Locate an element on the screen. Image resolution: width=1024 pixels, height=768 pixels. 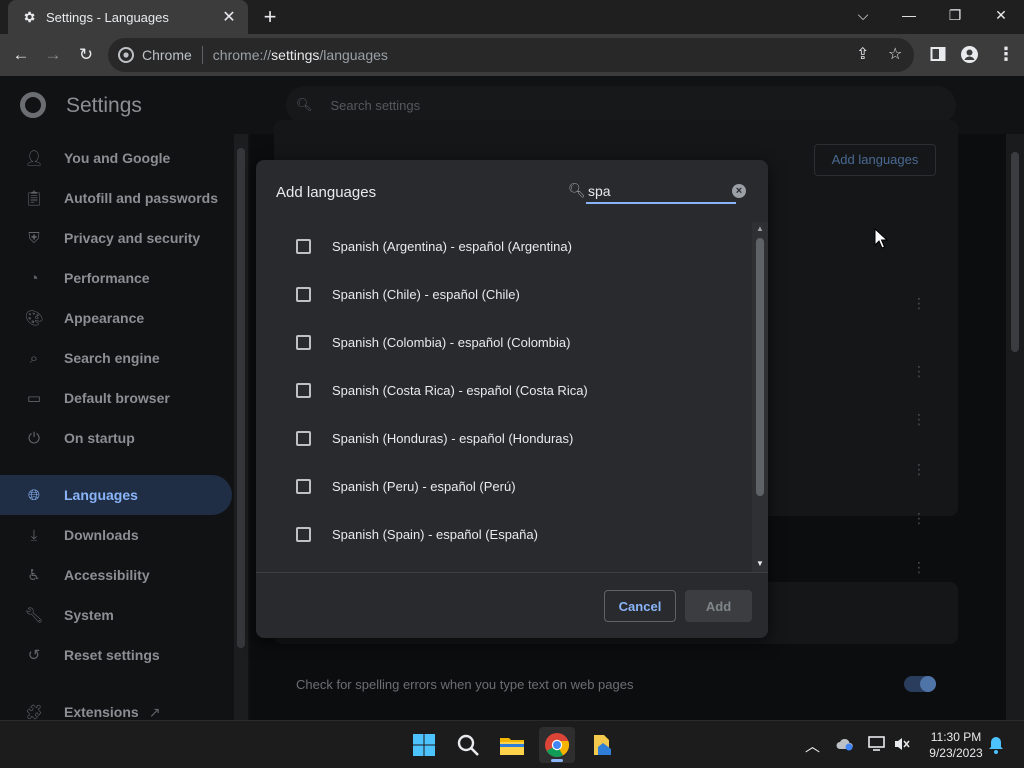
language-search-input is located at coordinates (661, 192).